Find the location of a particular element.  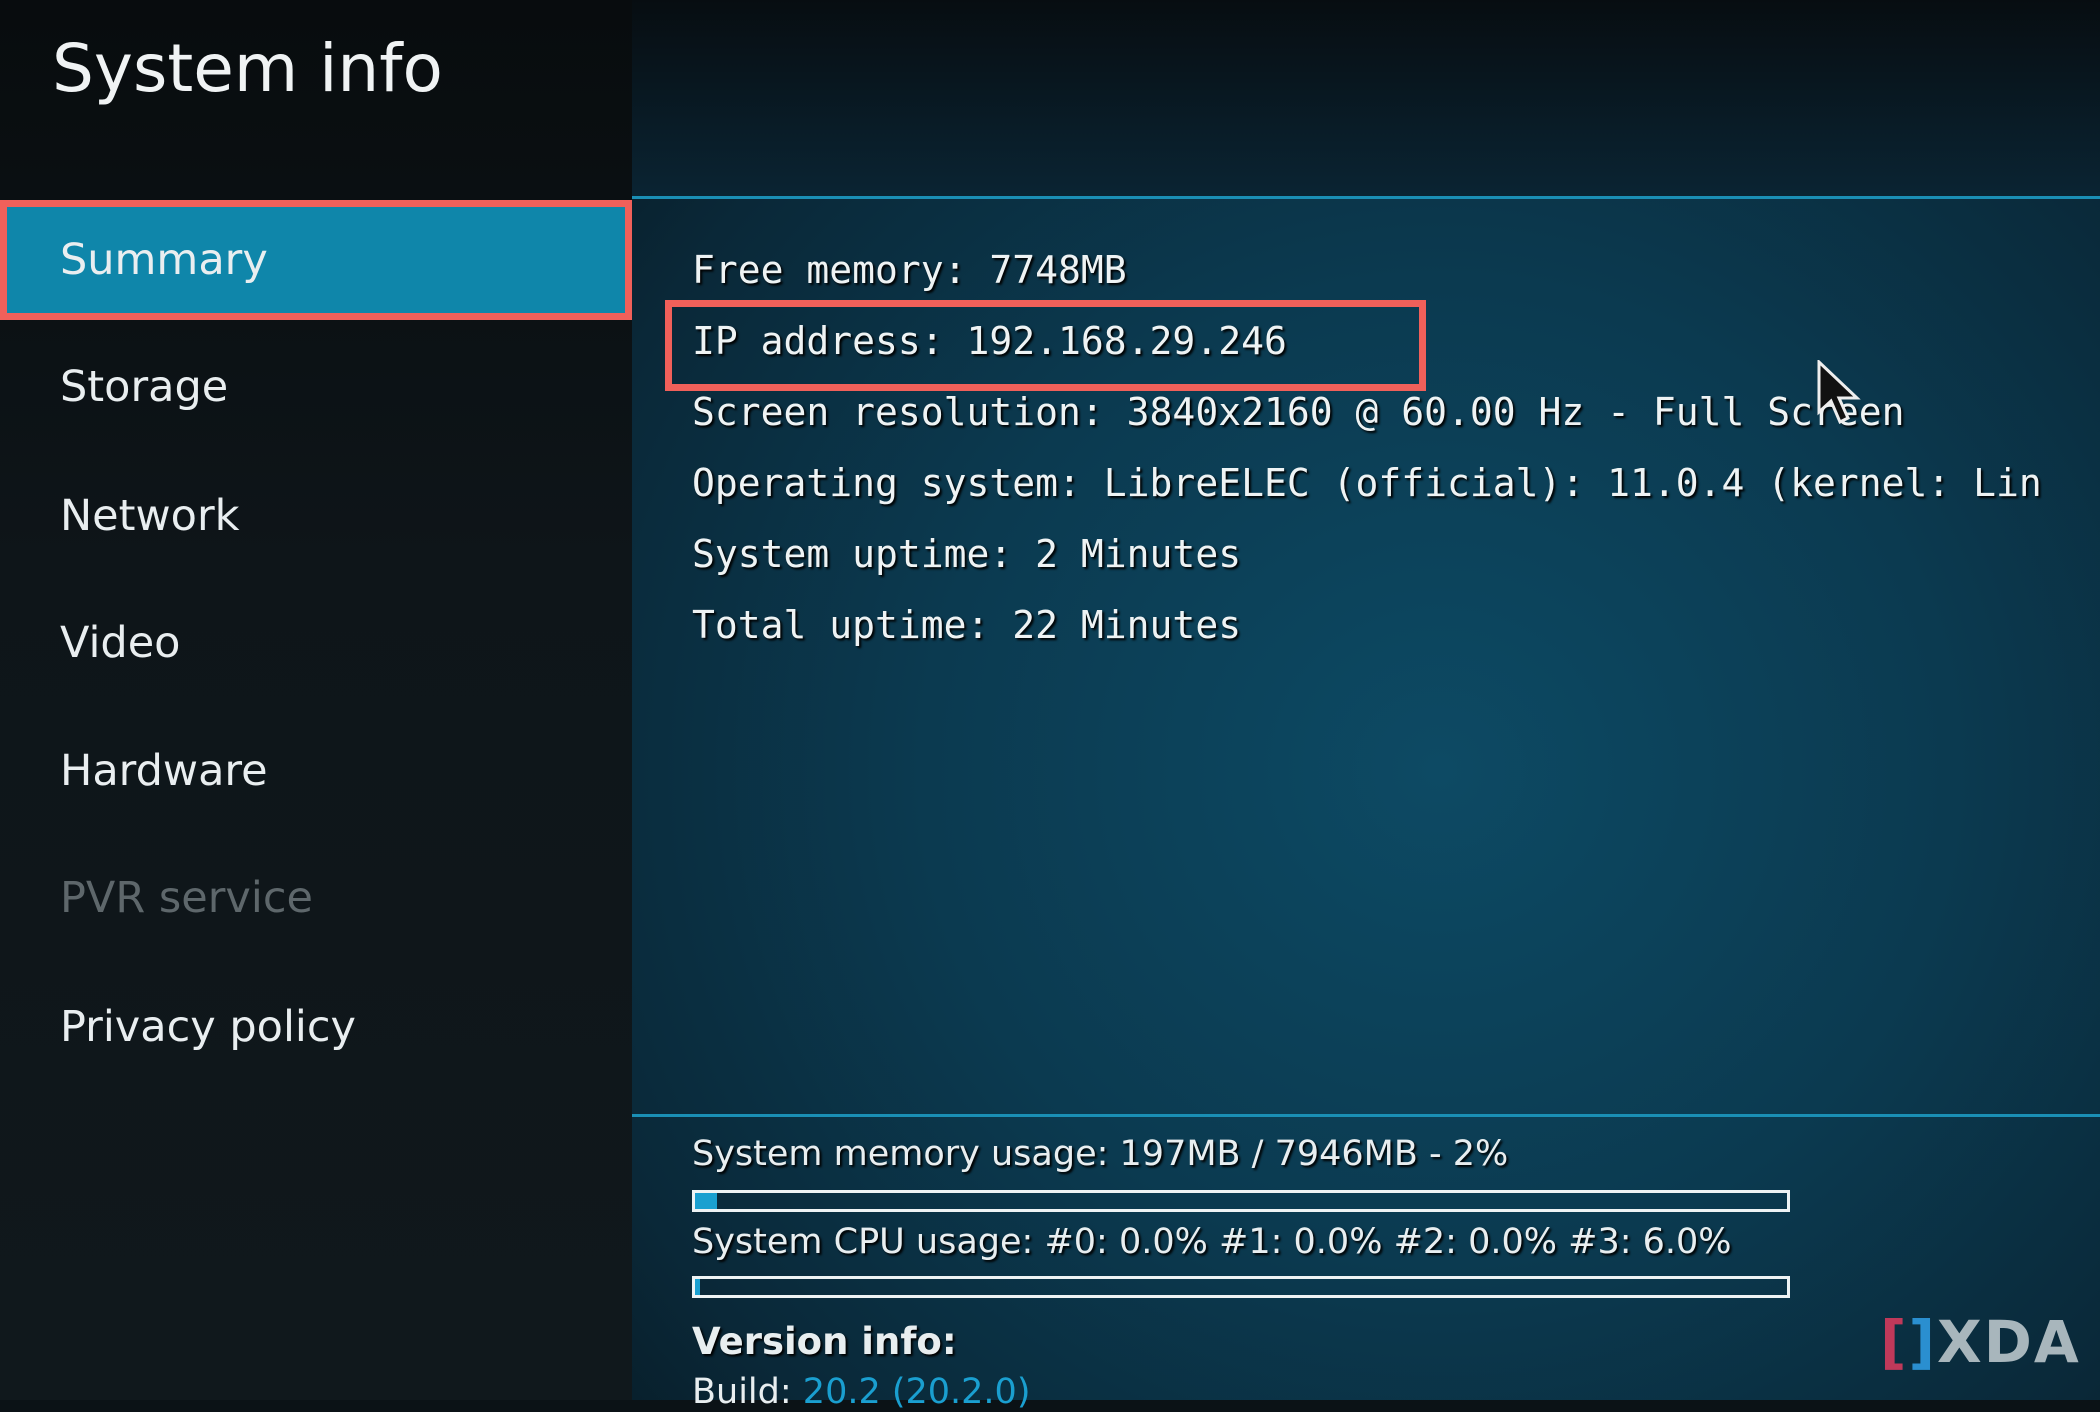

build-line: Build: 20.2 (20.2.0) is located at coordinates (861, 1392).